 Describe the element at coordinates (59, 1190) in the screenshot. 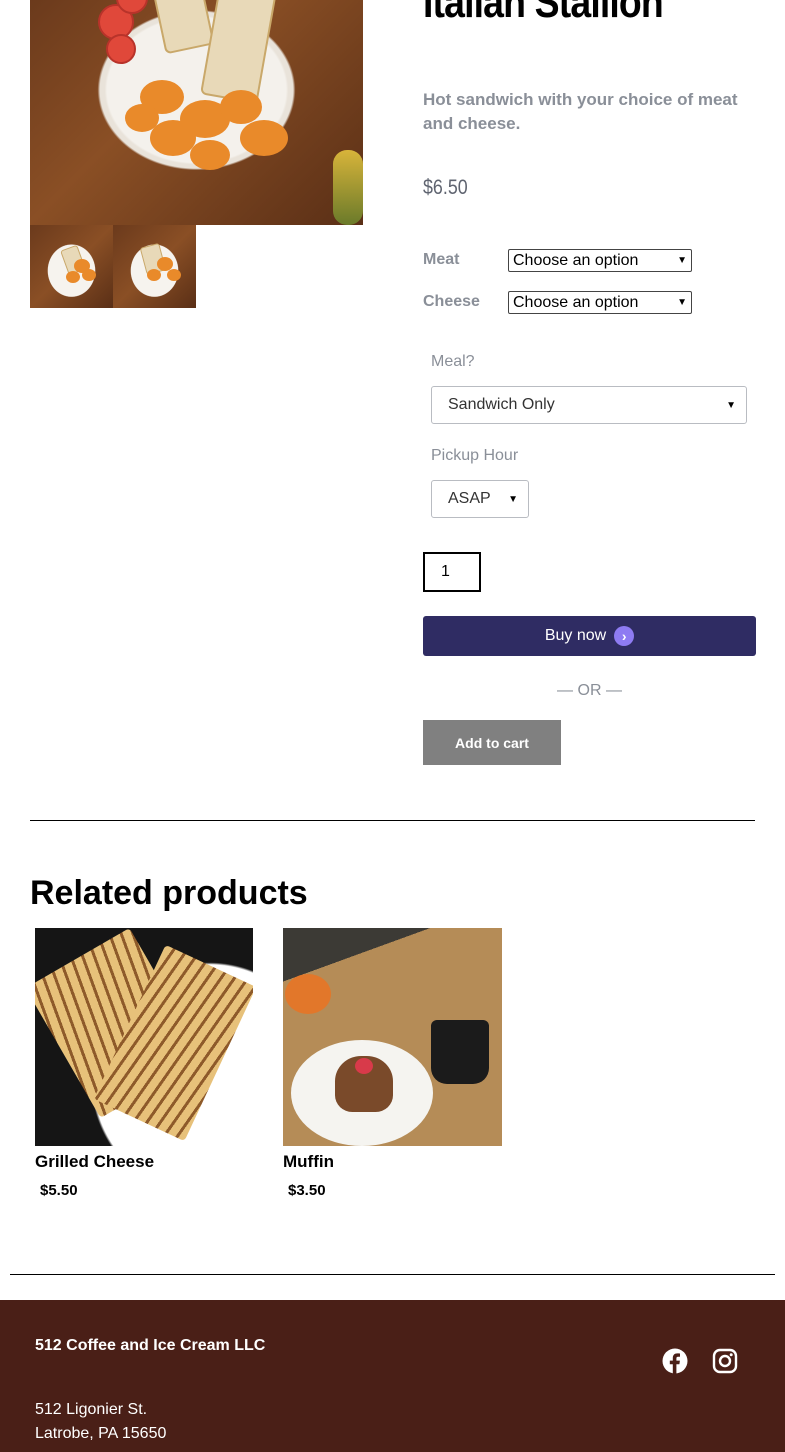

I see `related-product-price: $5.50` at that location.